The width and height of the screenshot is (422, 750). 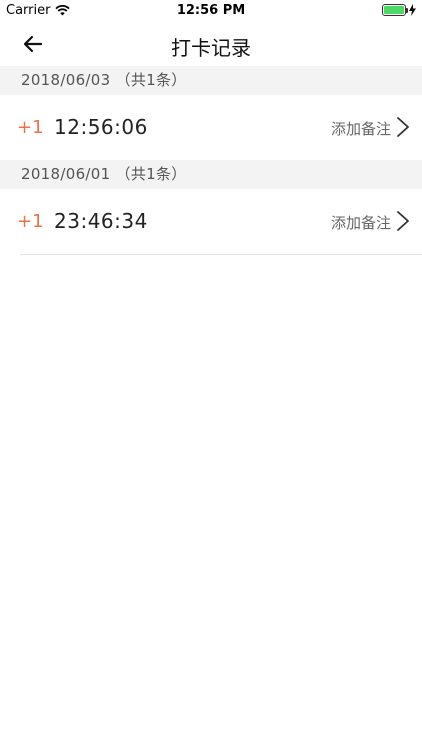 I want to click on status-right, so click(x=399, y=10).